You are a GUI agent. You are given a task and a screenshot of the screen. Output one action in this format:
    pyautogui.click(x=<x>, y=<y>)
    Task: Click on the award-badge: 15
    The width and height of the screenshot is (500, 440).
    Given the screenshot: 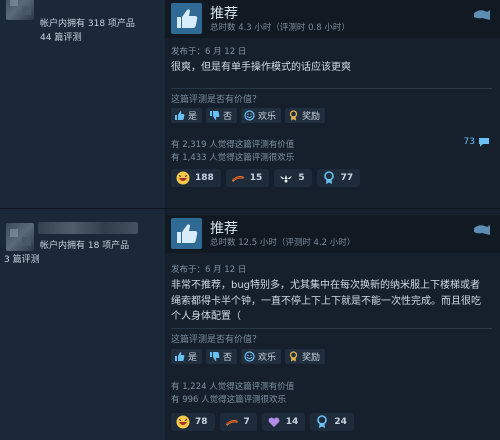 What is the action you would take?
    pyautogui.click(x=247, y=178)
    